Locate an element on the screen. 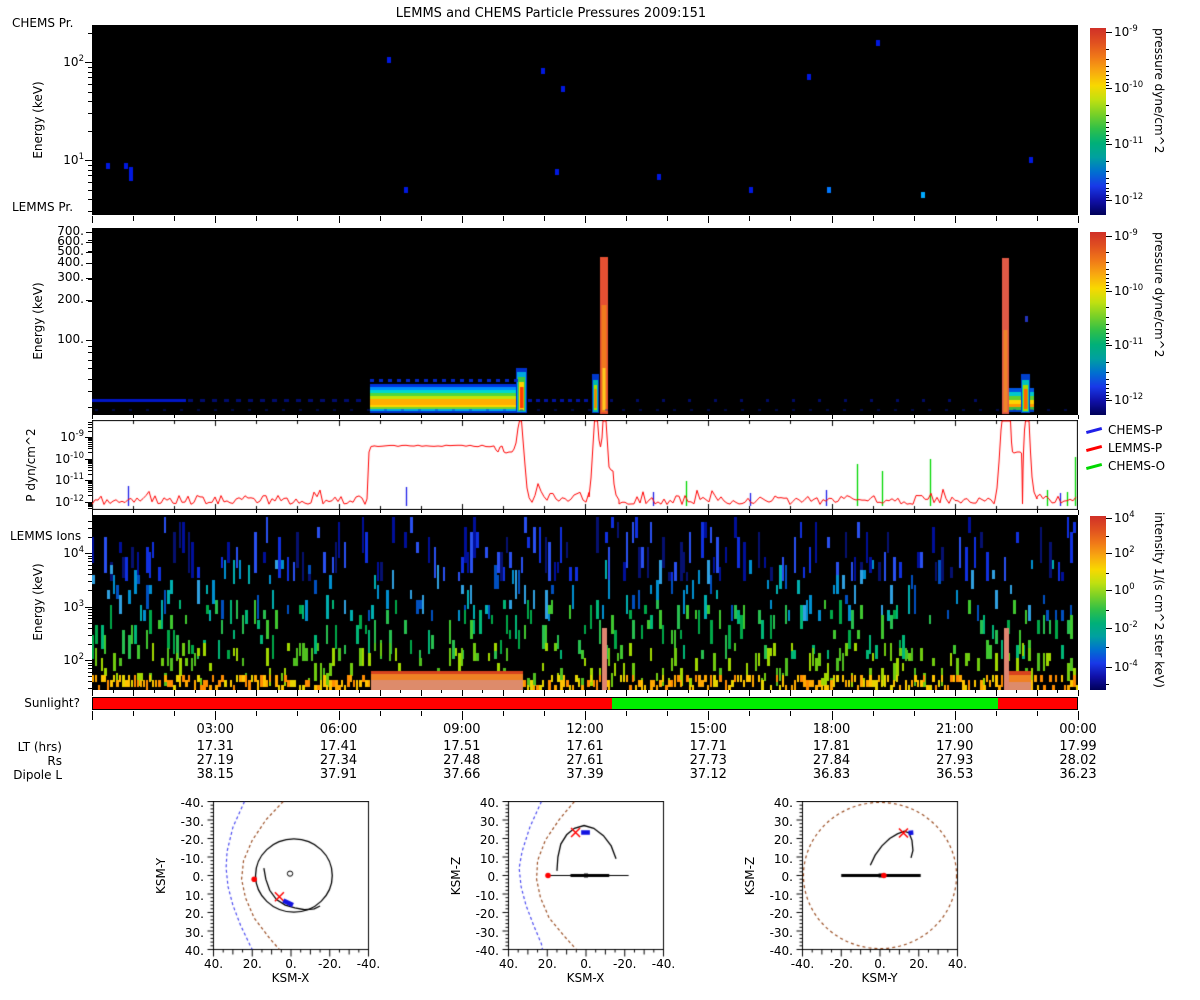 This screenshot has height=1000, width=1200. ephemeris-value: 27.34 is located at coordinates (338, 760).